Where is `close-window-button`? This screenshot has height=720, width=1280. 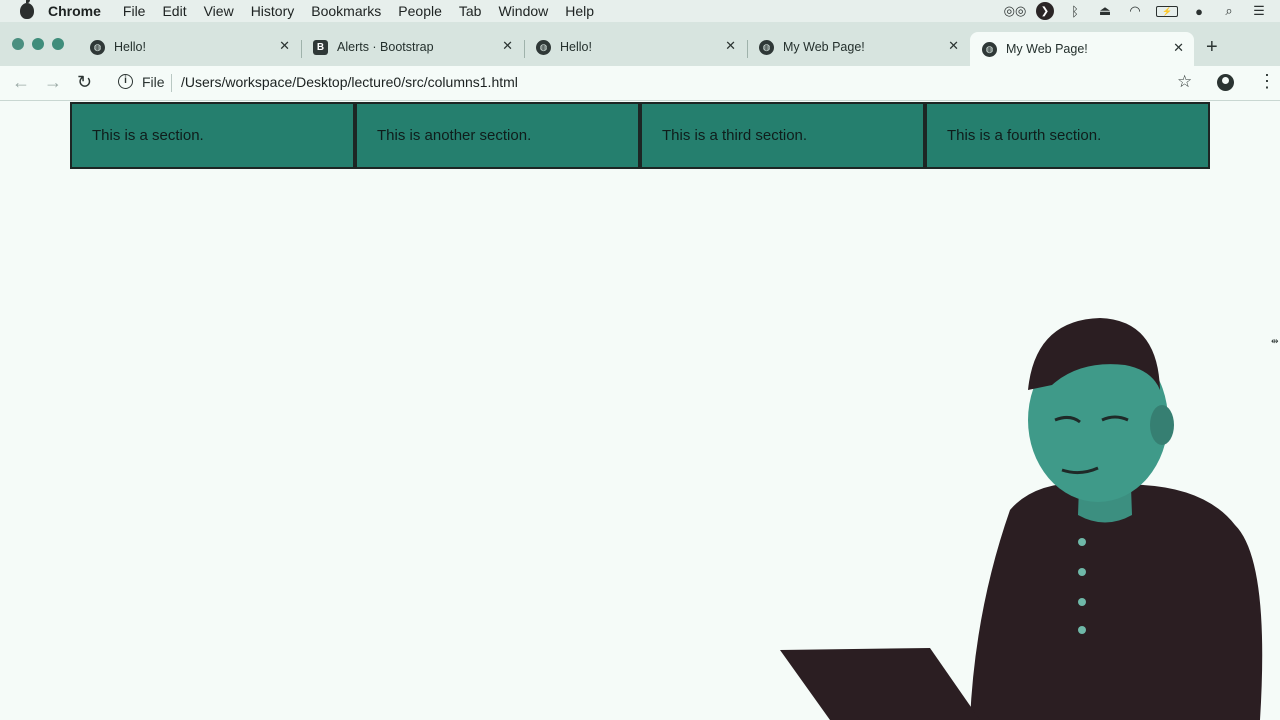
close-window-button is located at coordinates (18, 44).